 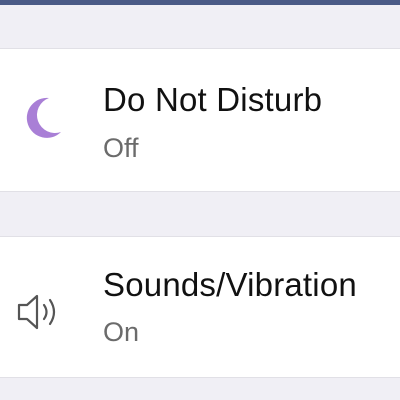 What do you see at coordinates (230, 284) in the screenshot?
I see `settings-item-title: Sounds/Vibration` at bounding box center [230, 284].